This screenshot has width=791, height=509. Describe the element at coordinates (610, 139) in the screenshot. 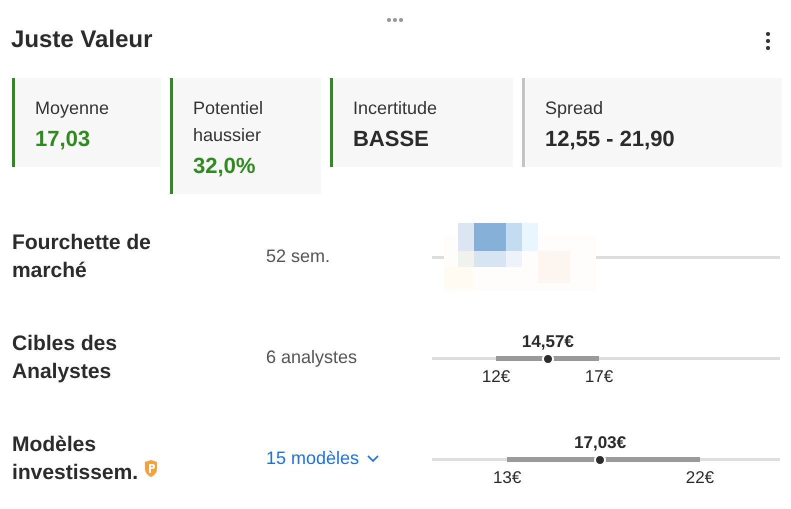

I see `metric-value: 12,55 - 21,90` at that location.